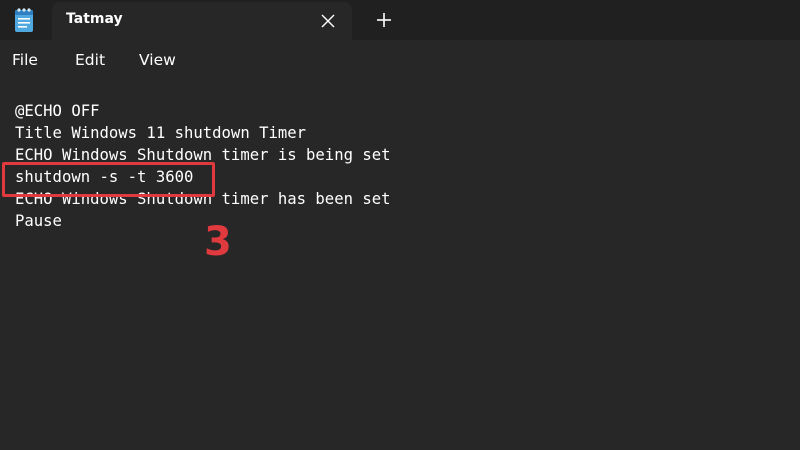  What do you see at coordinates (400, 20) in the screenshot?
I see `title-bar: Tatmay` at bounding box center [400, 20].